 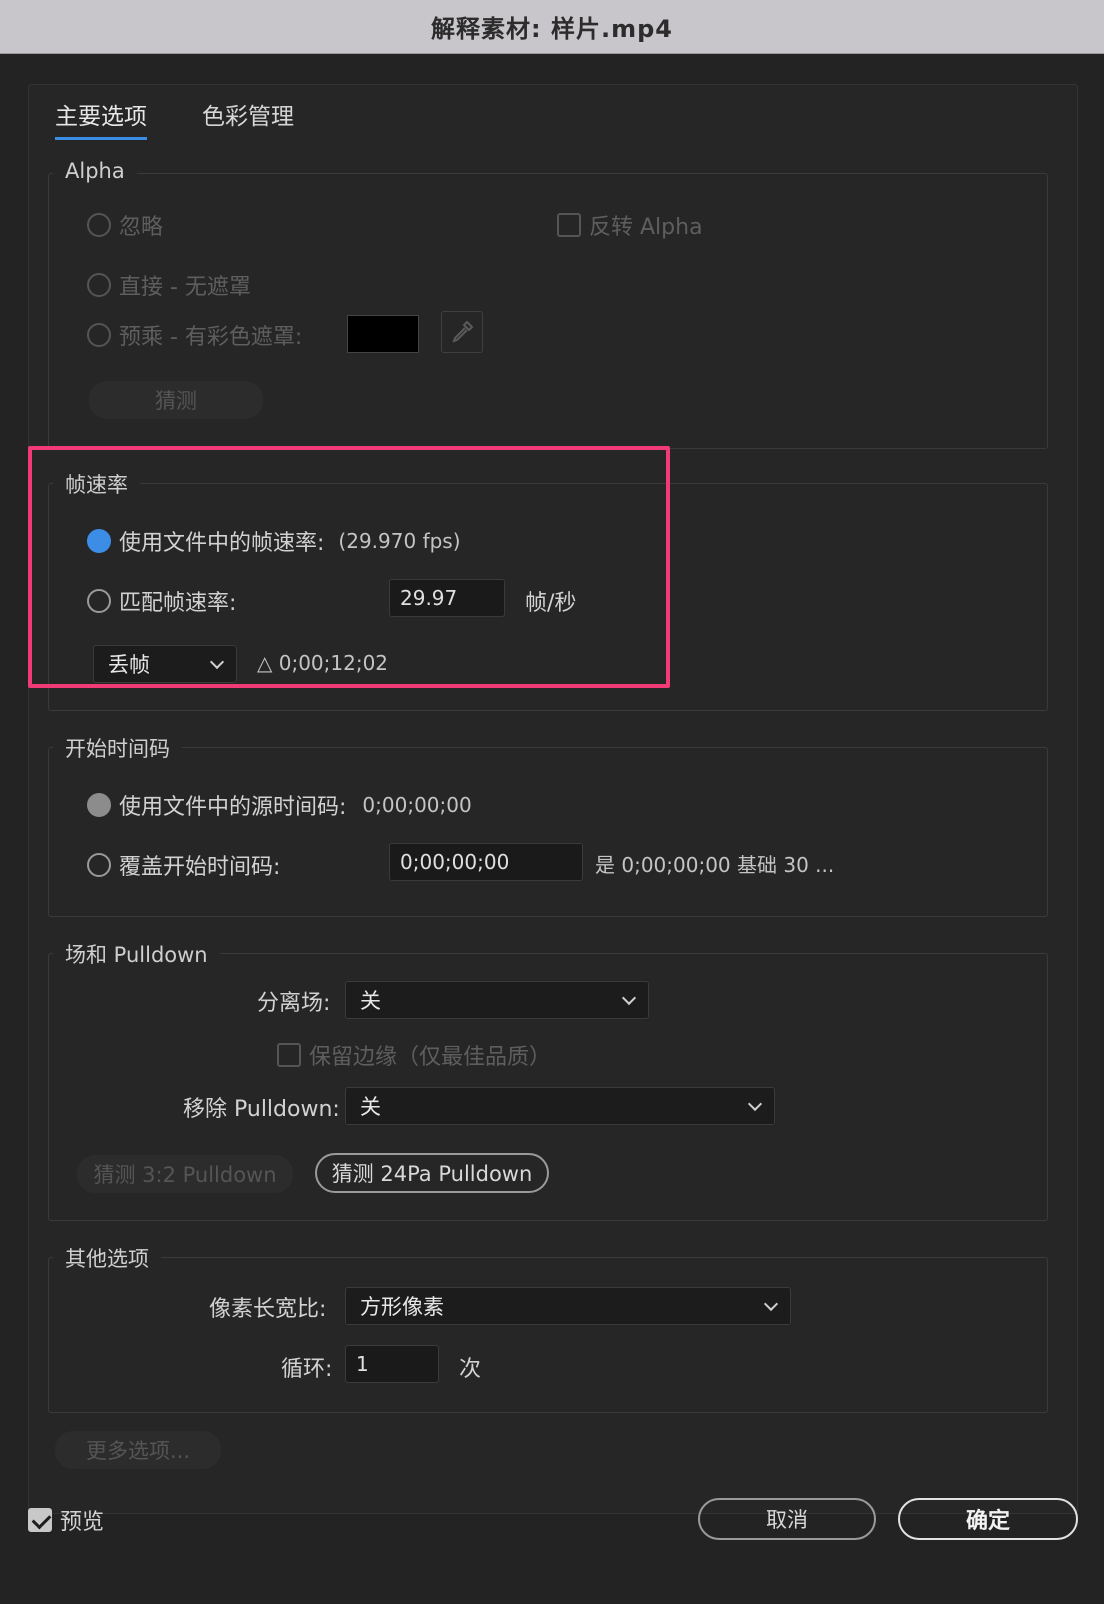 I want to click on framerate-legend: 帧速率, so click(x=96, y=484).